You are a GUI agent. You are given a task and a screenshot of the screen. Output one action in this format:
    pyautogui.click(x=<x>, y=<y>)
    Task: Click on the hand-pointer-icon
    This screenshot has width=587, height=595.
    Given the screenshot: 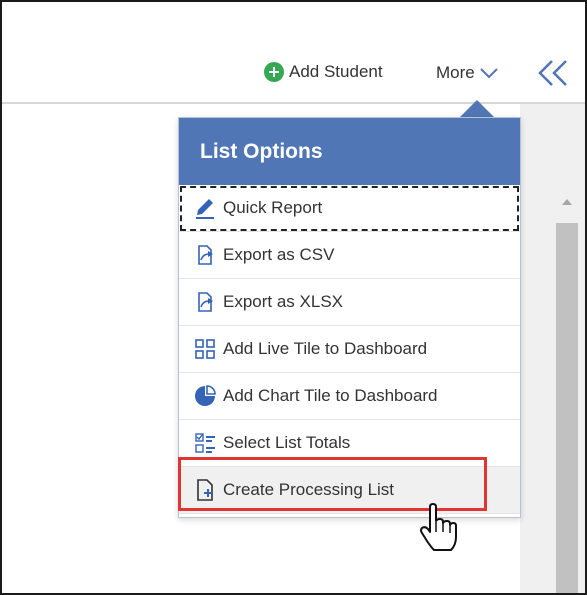 What is the action you would take?
    pyautogui.click(x=438, y=527)
    